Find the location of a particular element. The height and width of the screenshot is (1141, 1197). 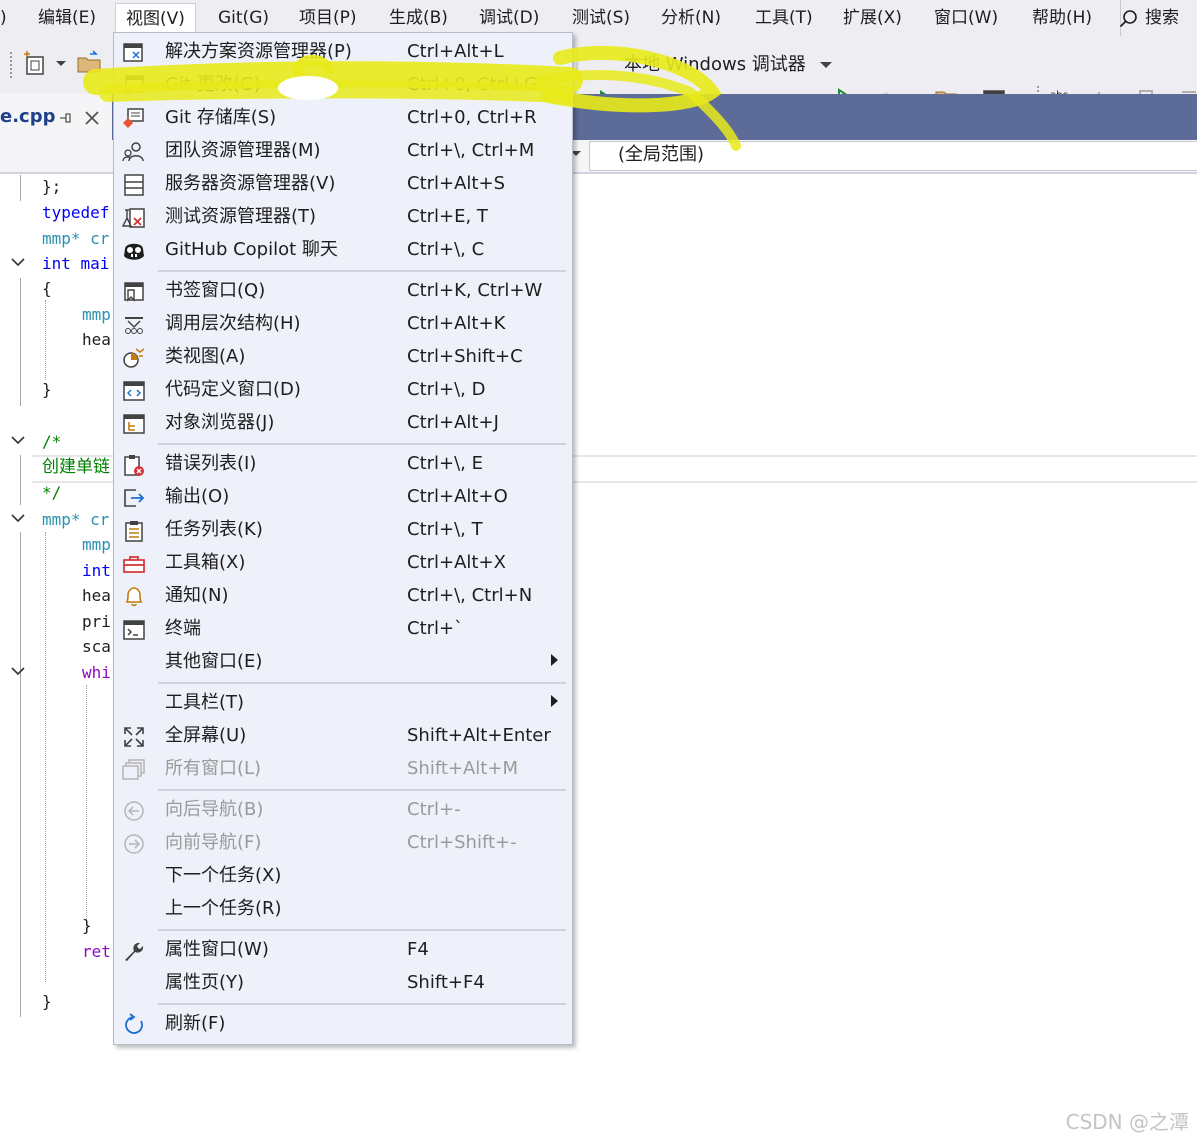

menu-item-error-list: 错误列表(I) Ctrl+\, E is located at coordinates (343, 463).